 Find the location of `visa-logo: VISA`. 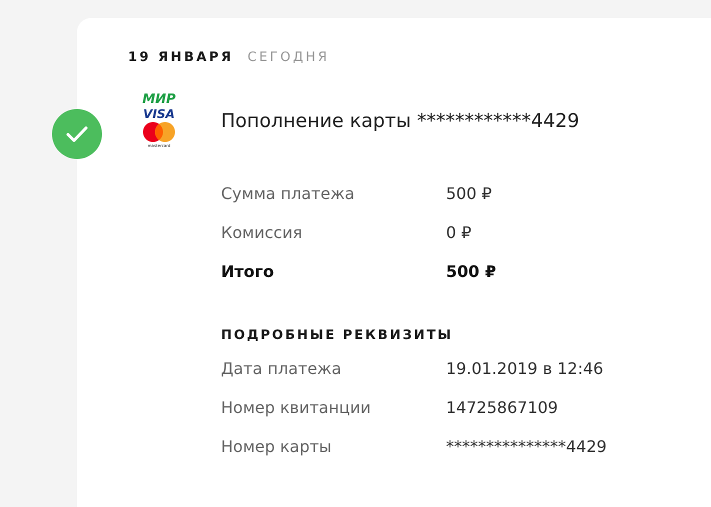

visa-logo: VISA is located at coordinates (159, 114).